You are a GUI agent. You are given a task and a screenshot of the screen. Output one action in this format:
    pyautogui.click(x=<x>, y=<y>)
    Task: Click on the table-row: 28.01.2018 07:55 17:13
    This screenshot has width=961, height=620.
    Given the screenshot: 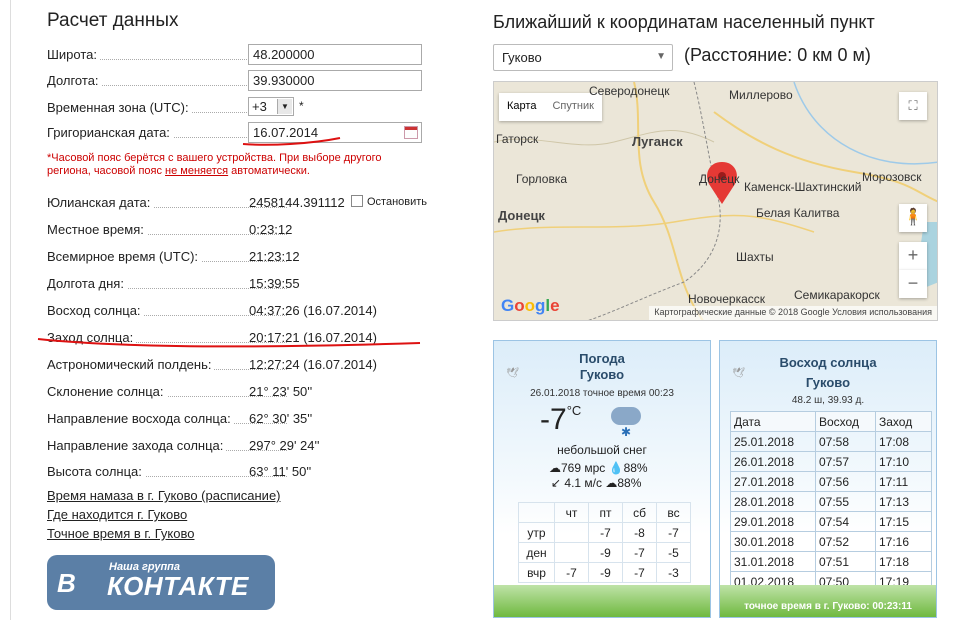 What is the action you would take?
    pyautogui.click(x=831, y=501)
    